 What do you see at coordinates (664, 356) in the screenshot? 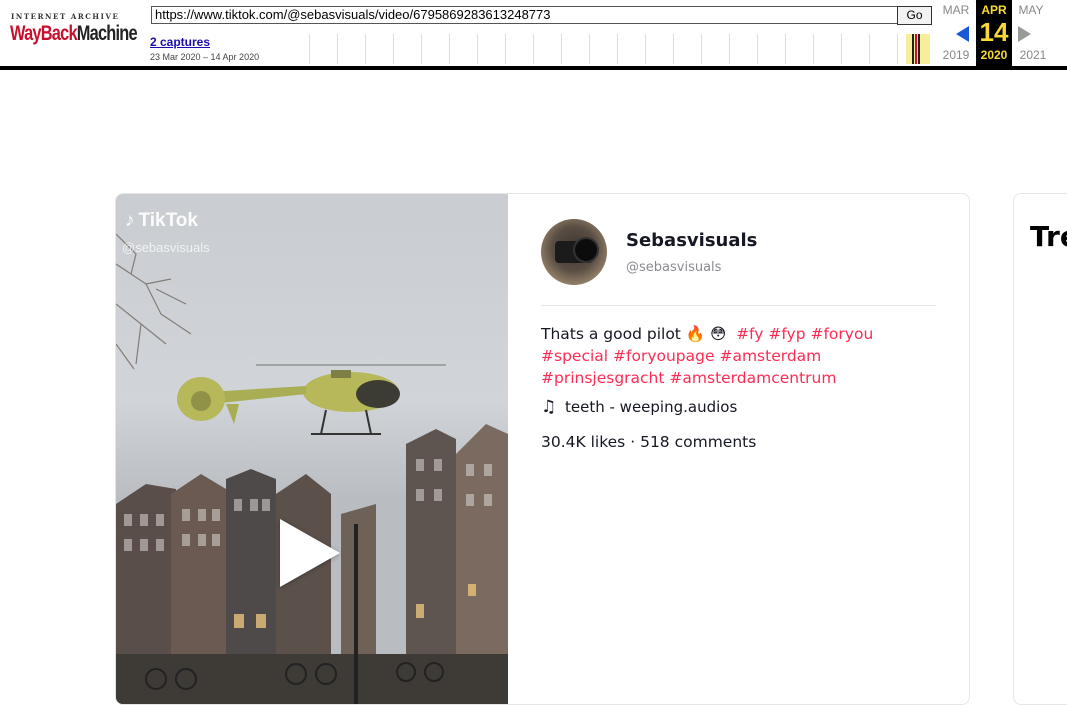
I see `hashtag: #foryoupage` at bounding box center [664, 356].